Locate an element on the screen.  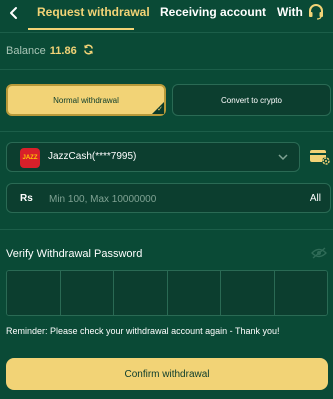
balance-display: Balance 11.86 is located at coordinates (50, 50).